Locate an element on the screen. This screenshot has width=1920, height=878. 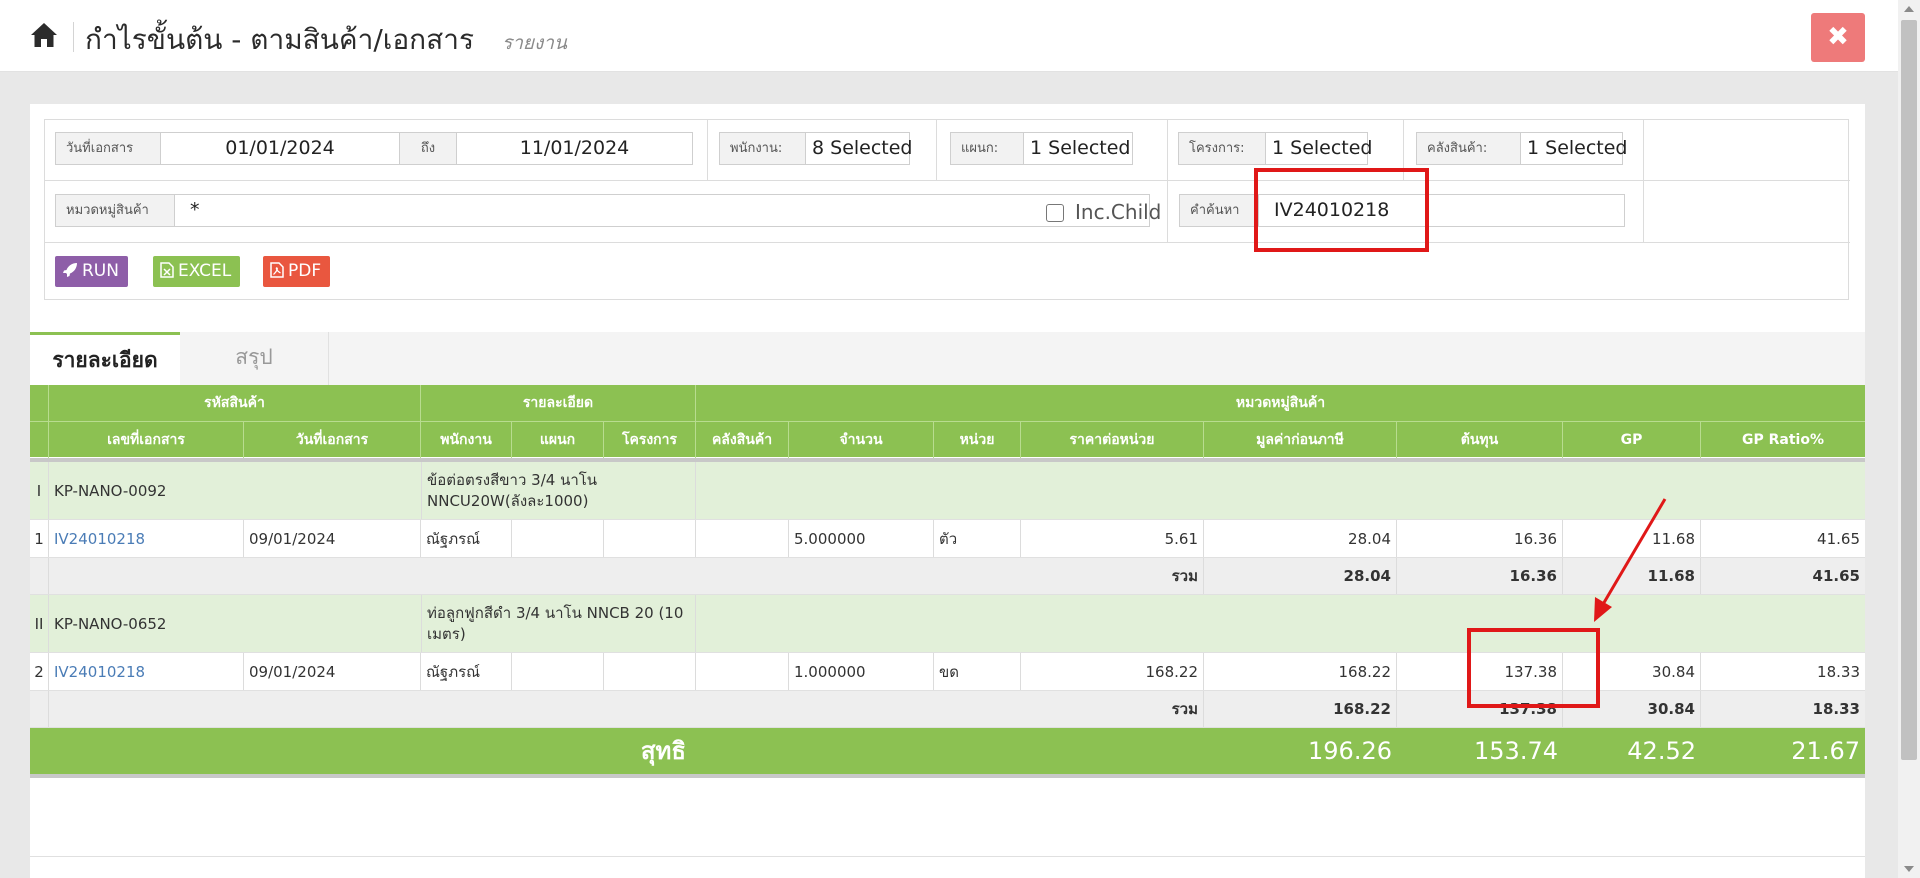
department-cell is located at coordinates (558, 538).